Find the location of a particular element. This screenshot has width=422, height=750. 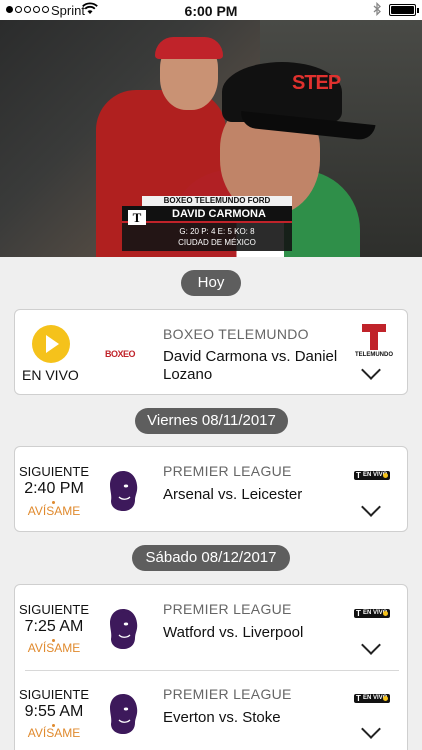

date-header-today: Hoy is located at coordinates (211, 283).